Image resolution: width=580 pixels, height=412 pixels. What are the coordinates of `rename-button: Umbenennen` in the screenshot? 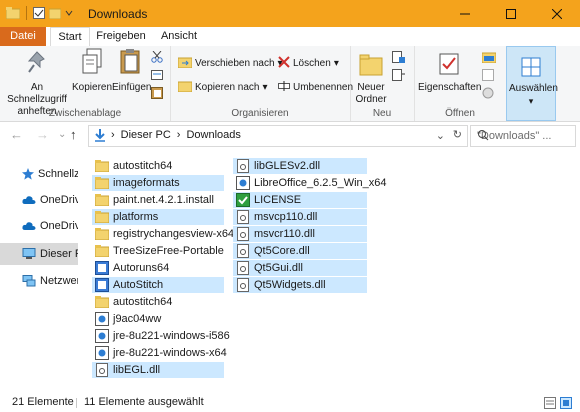 It's located at (315, 87).